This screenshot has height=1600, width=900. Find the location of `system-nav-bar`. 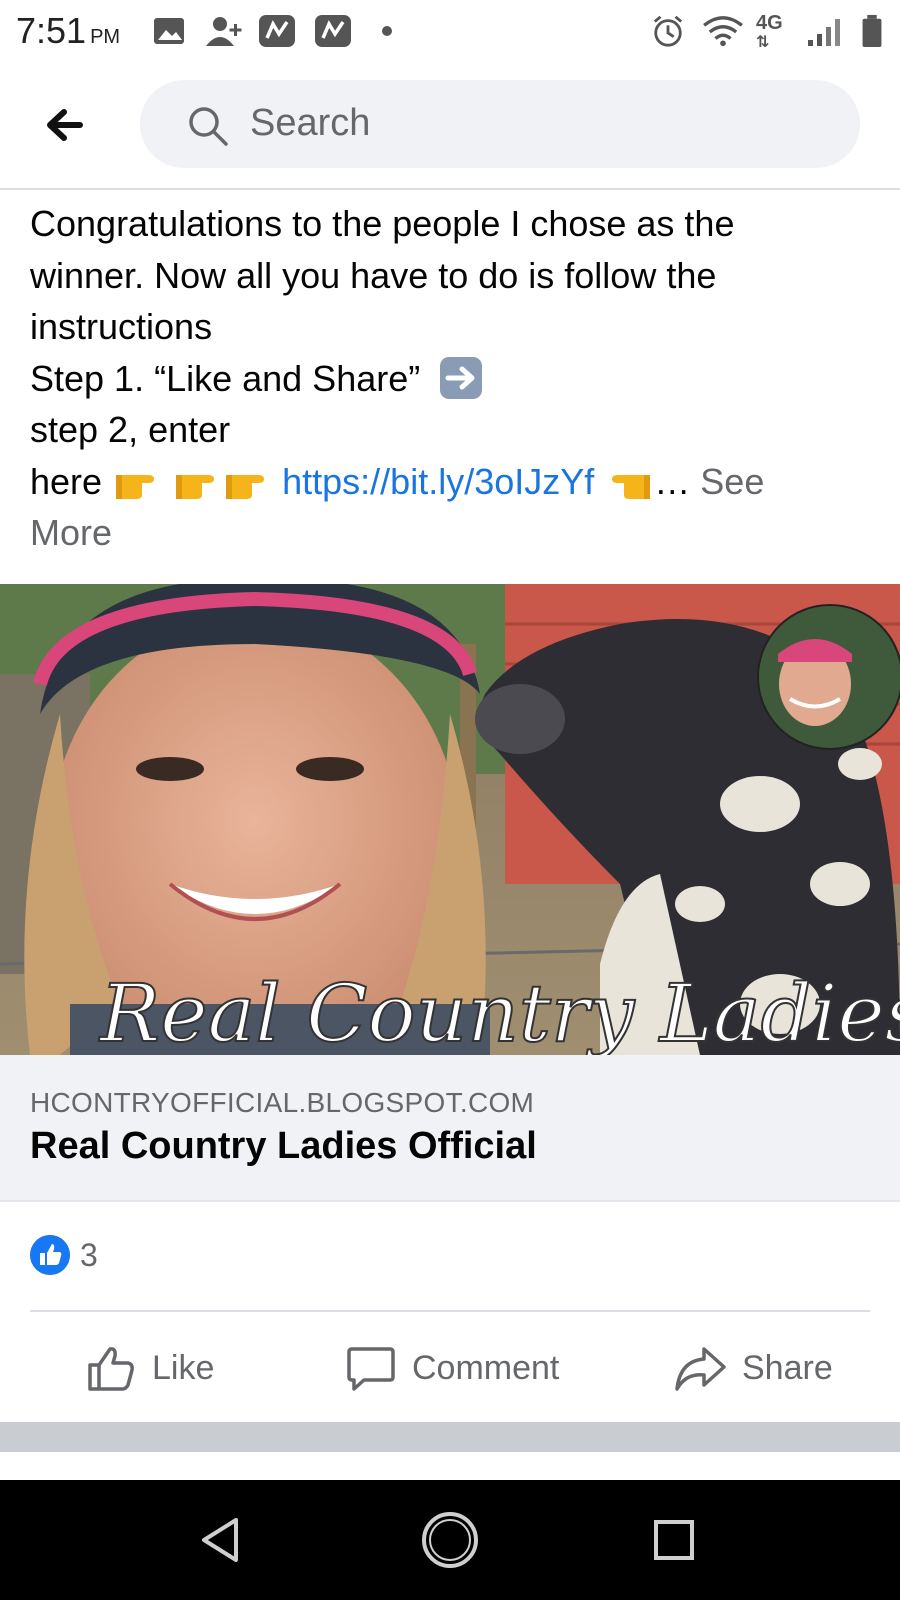

system-nav-bar is located at coordinates (450, 1540).